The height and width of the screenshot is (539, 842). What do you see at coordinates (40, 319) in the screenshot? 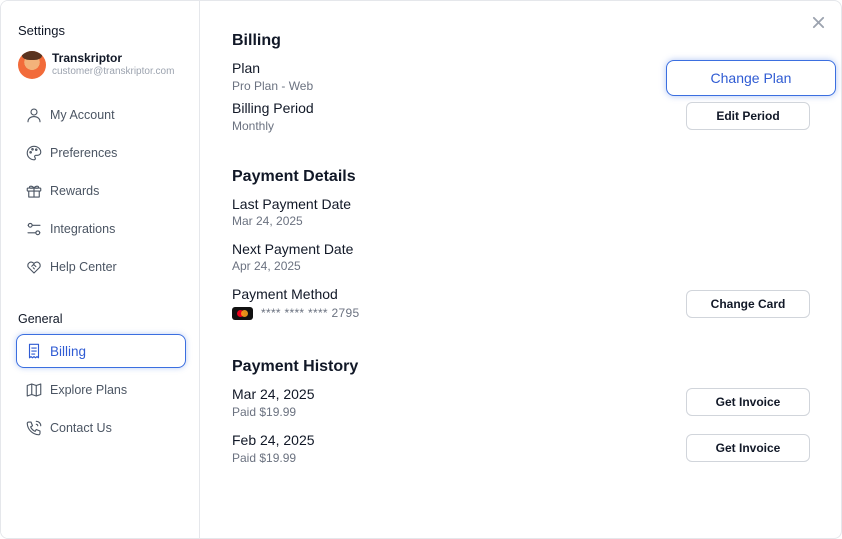
I see `sidebar-section-title: General` at bounding box center [40, 319].